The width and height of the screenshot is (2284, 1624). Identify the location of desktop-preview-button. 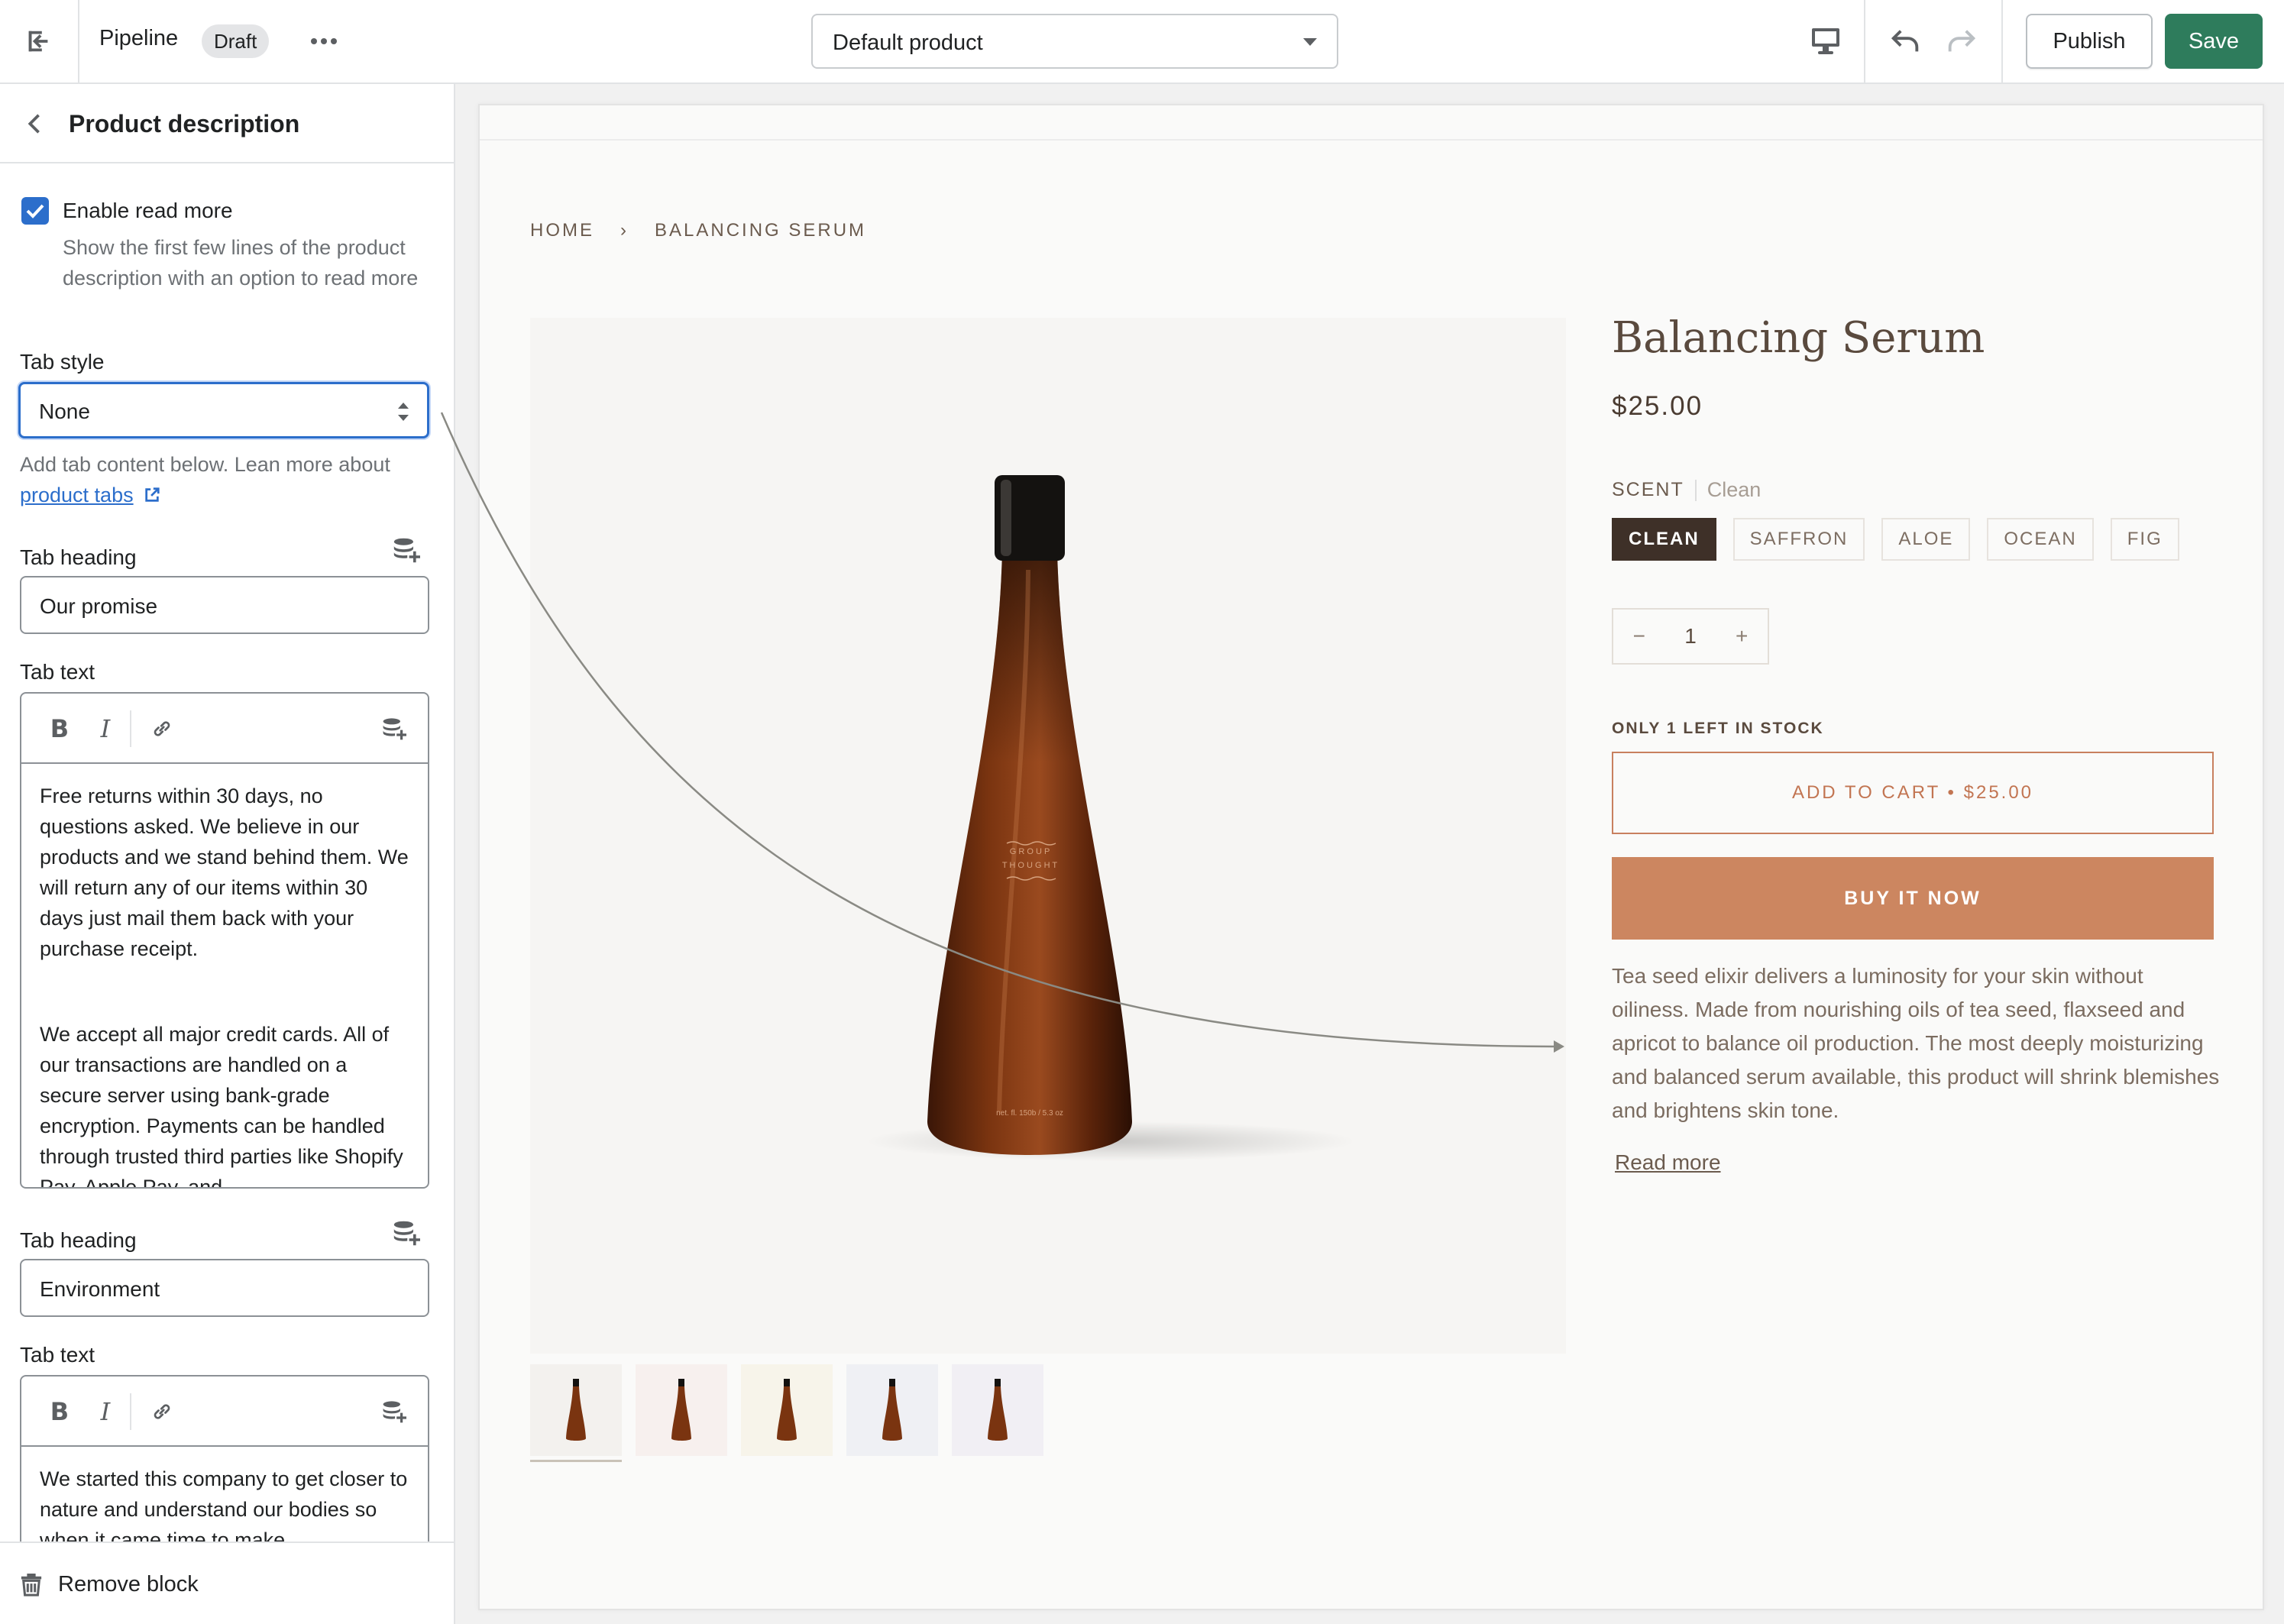
(1826, 41).